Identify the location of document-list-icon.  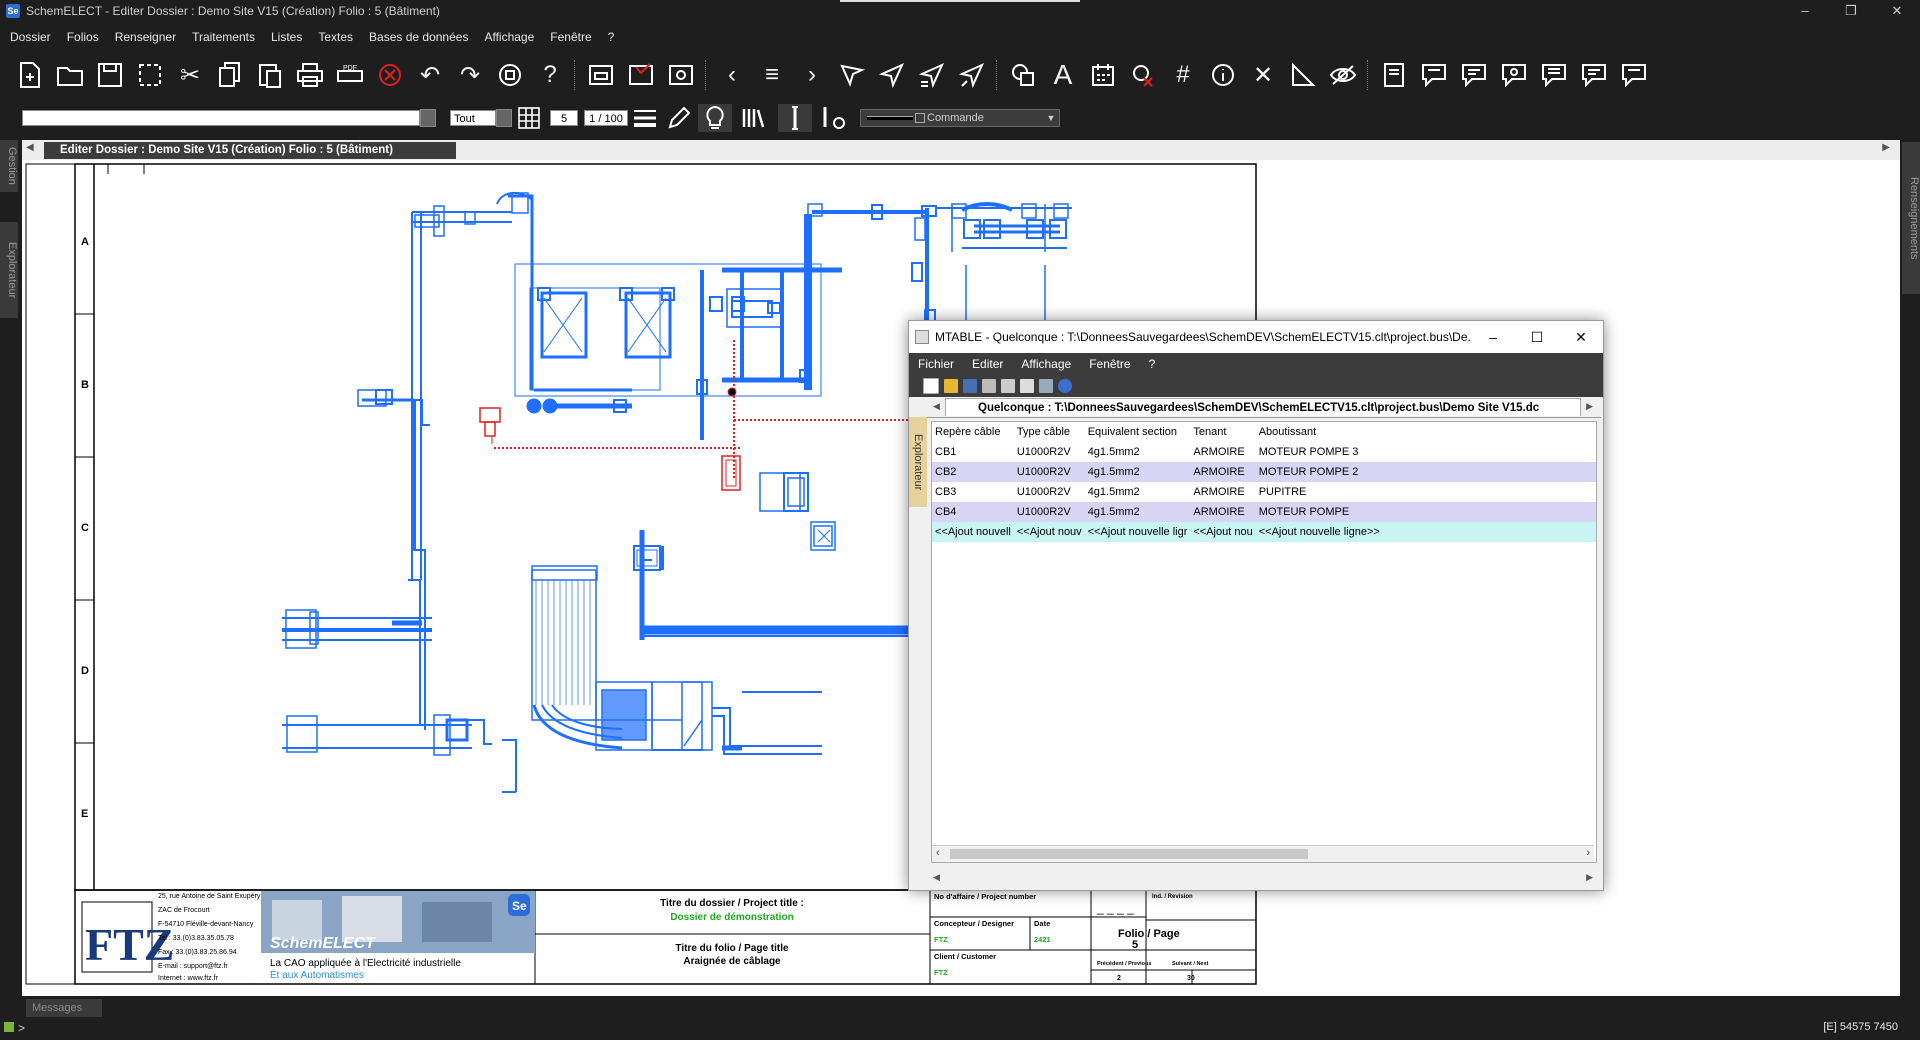
(1394, 75).